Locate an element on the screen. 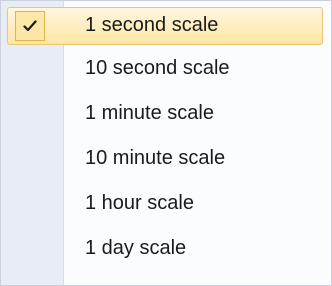 This screenshot has height=286, width=332. menu-item-label: 10 minute scale is located at coordinates (155, 158).